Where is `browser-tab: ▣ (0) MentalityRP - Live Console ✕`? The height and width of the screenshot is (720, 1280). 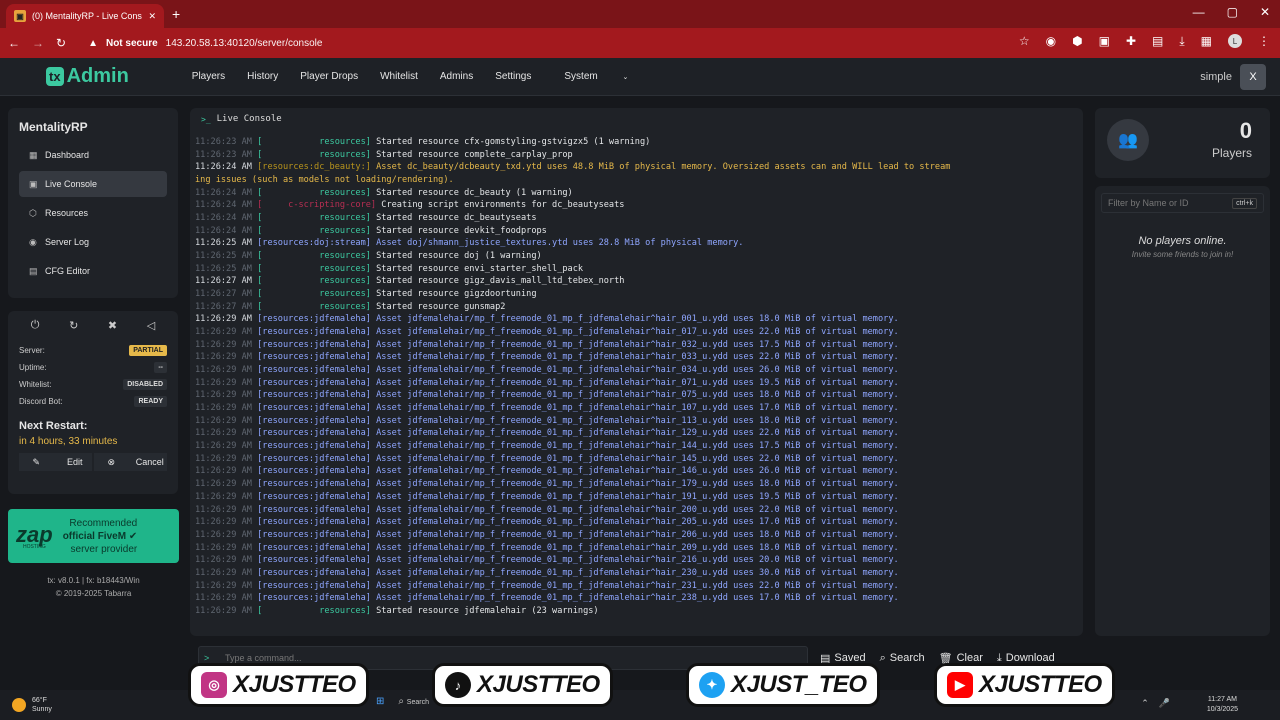 browser-tab: ▣ (0) MentalityRP - Live Console ✕ is located at coordinates (85, 16).